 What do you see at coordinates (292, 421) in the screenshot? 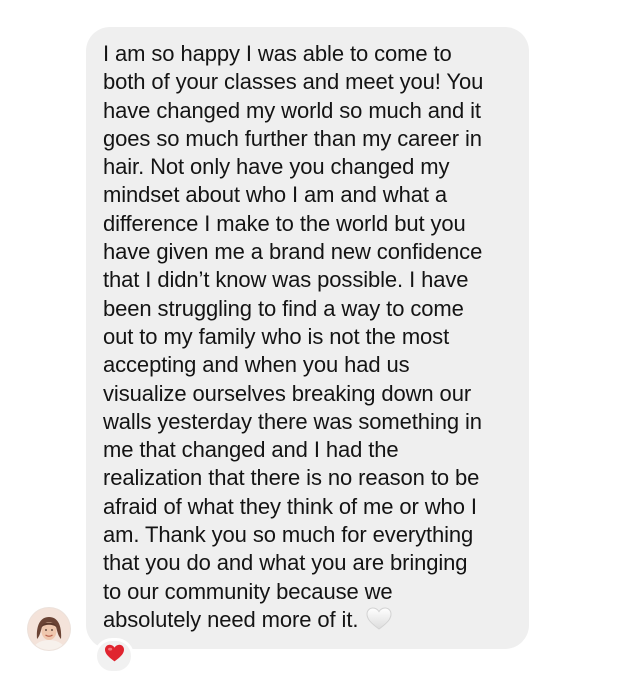
I see `message-line: walls yesterday there was something in` at bounding box center [292, 421].